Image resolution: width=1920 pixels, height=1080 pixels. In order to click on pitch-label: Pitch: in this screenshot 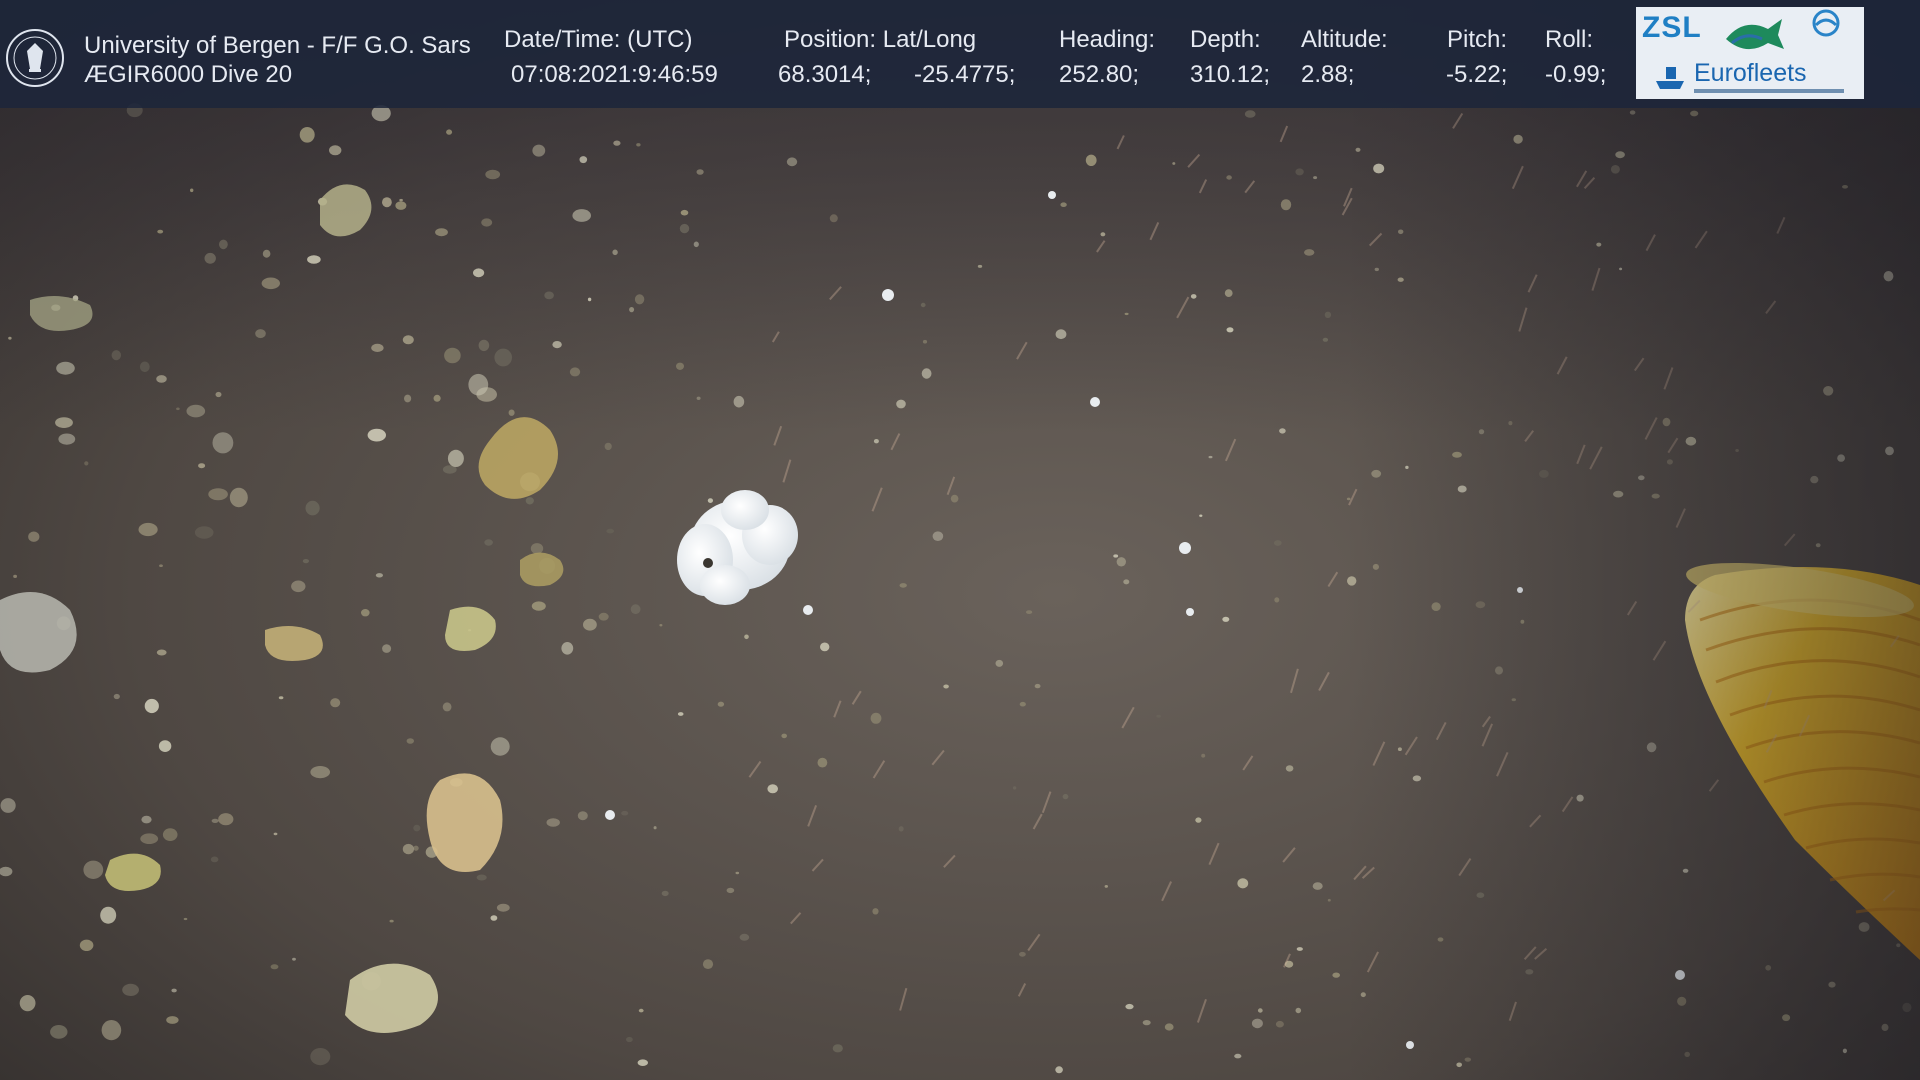, I will do `click(1477, 39)`.